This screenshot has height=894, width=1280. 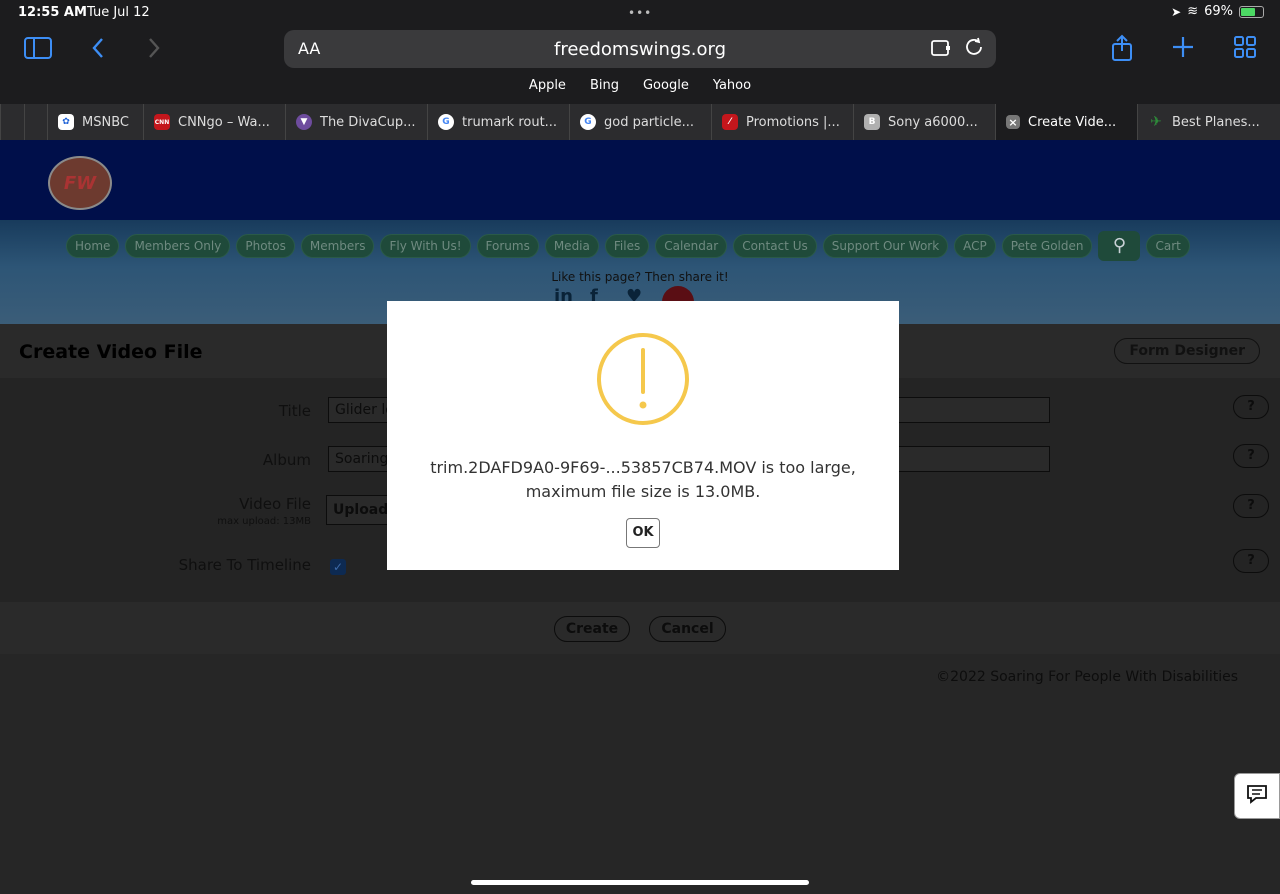 I want to click on nav-support-our-work: Support Our Work, so click(x=885, y=246).